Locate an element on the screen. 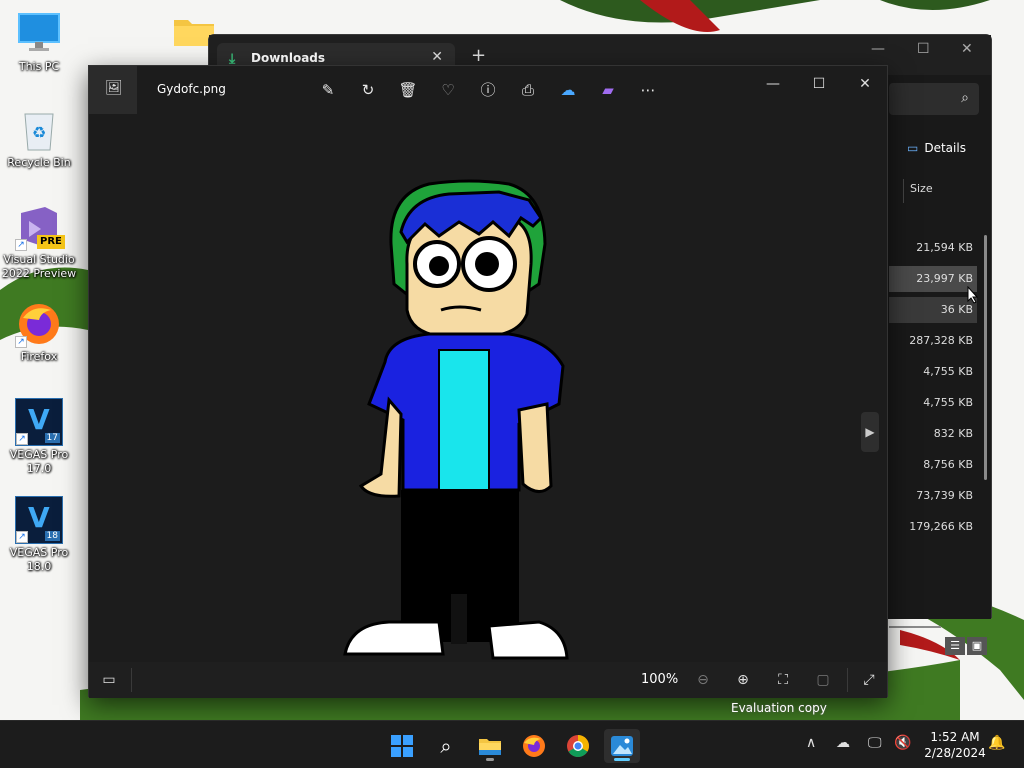 This screenshot has width=1024, height=768. windows-icon is located at coordinates (402, 746).